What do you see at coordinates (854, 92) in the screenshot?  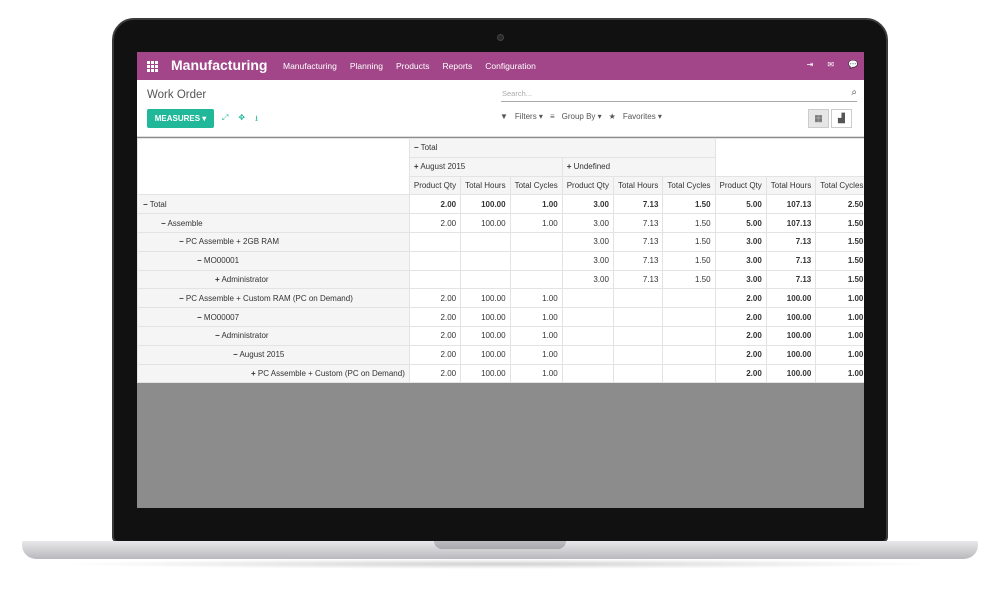 I see `search-icon: ⌕` at bounding box center [854, 92].